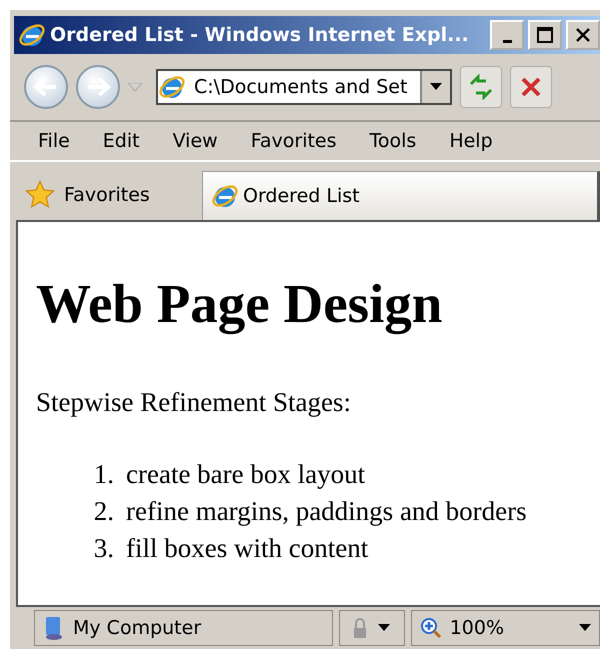  What do you see at coordinates (326, 511) in the screenshot?
I see `list-item: refine margins, paddings and borders` at bounding box center [326, 511].